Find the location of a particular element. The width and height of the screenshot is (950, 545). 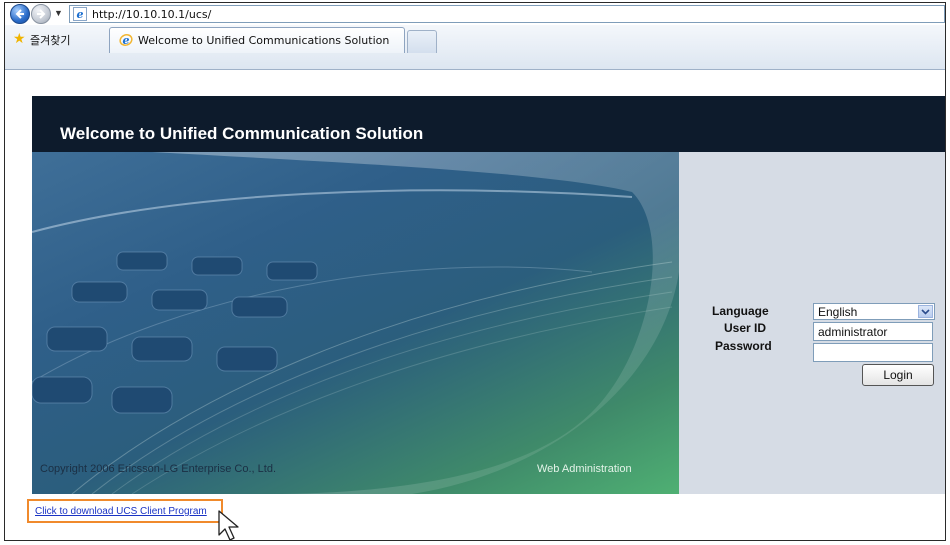

back-button is located at coordinates (20, 14).